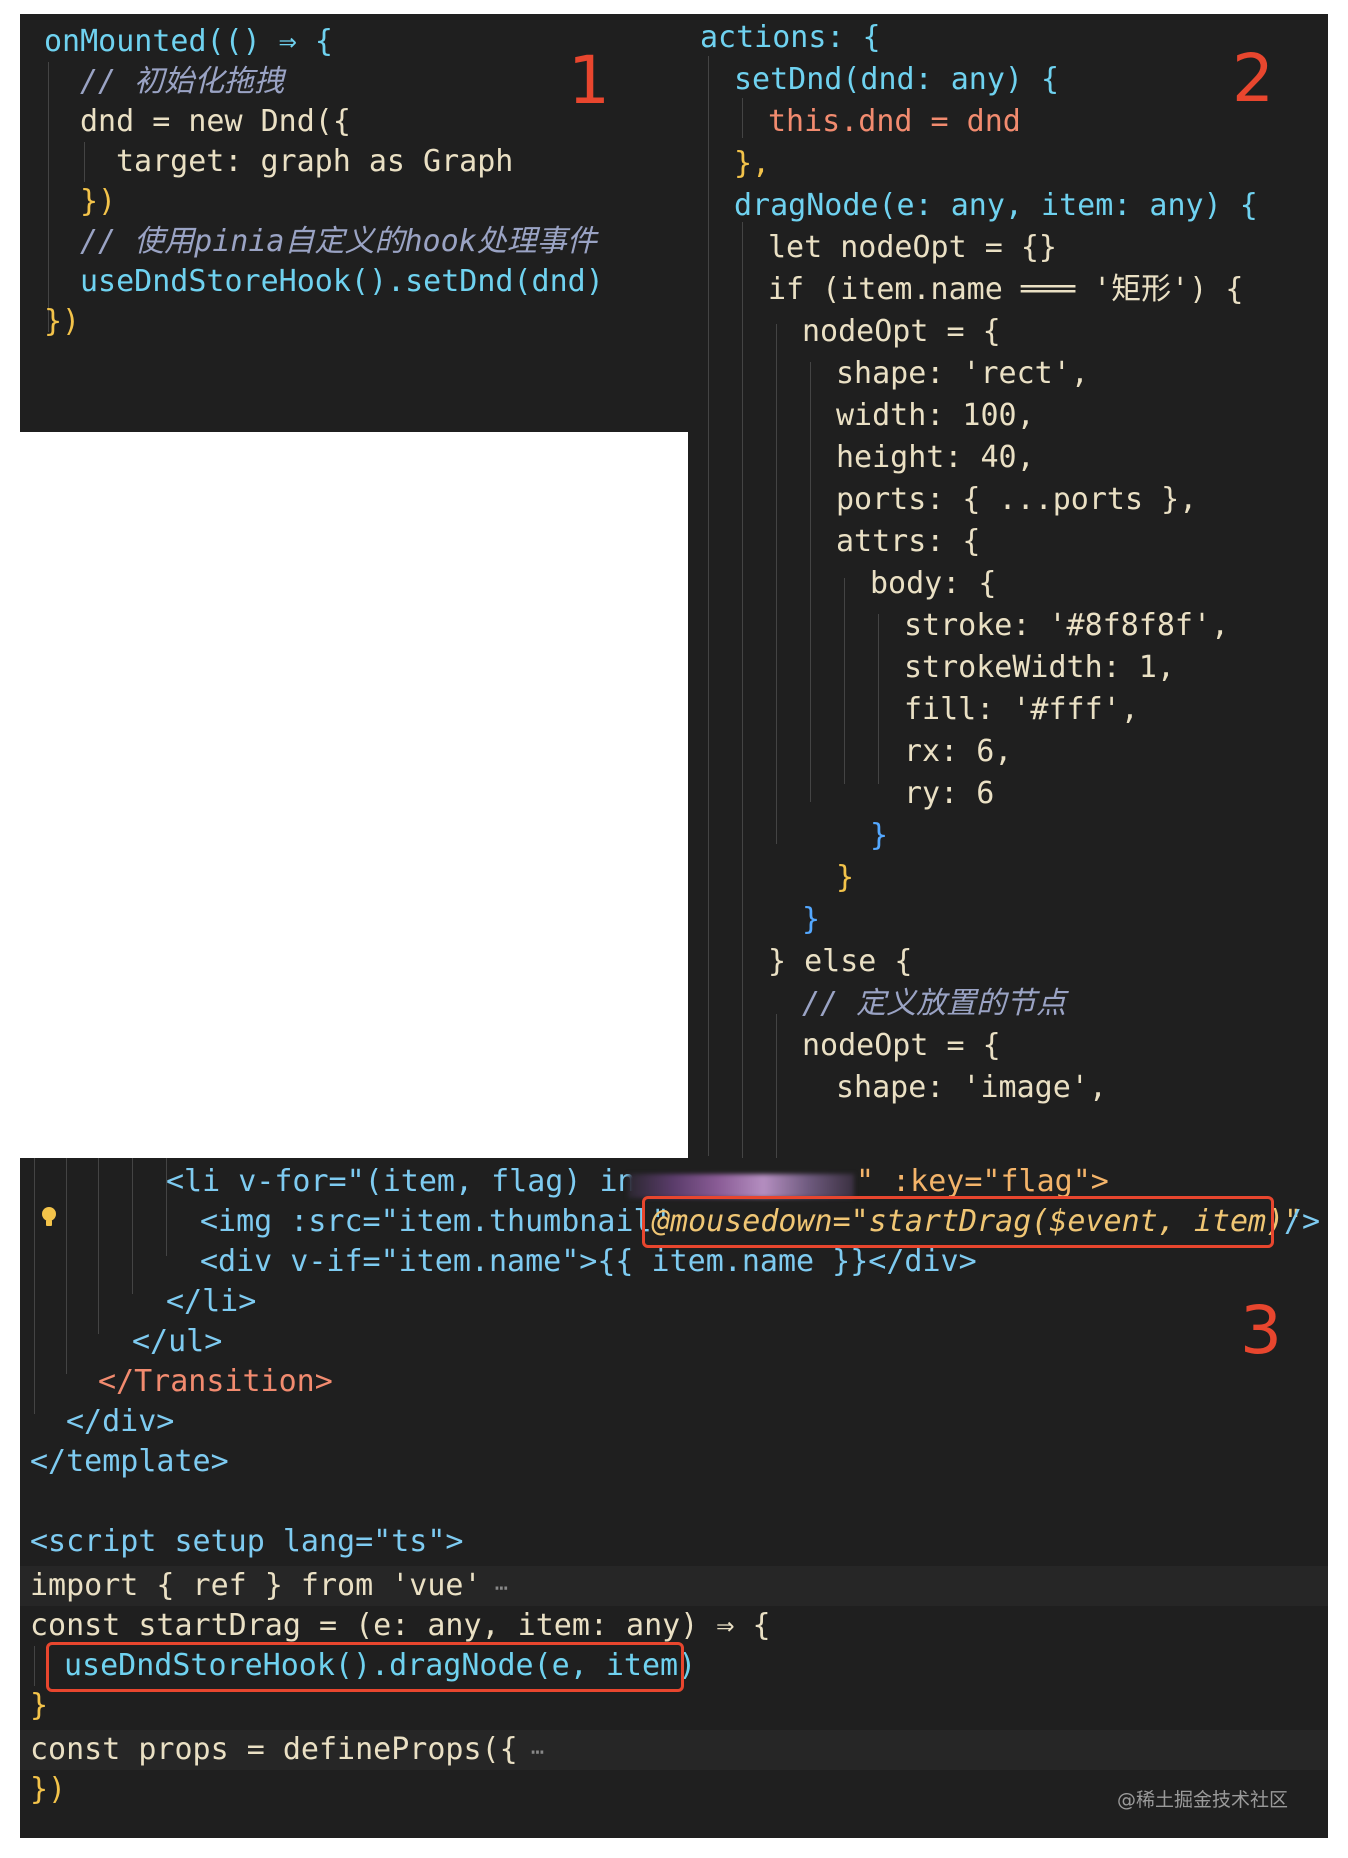  I want to click on watermark: @稀土掘金技术社区, so click(1202, 1800).